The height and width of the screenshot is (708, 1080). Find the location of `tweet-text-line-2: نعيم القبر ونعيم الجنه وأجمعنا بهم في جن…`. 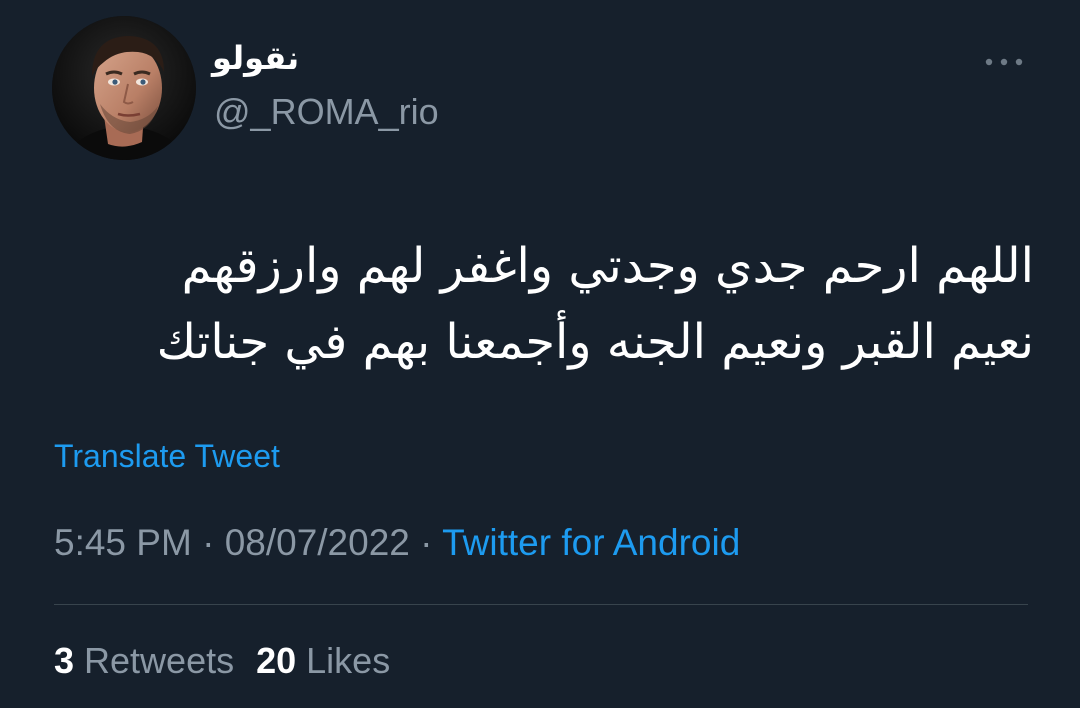

tweet-text-line-2: نعيم القبر ونعيم الجنه وأجمعنا بهم في جن… is located at coordinates (595, 342).